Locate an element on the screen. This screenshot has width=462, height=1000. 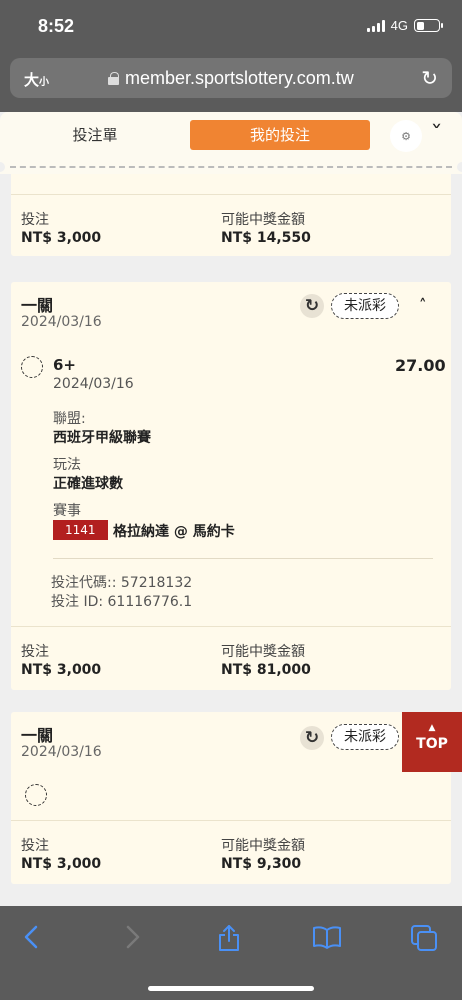
bet-code: 投注代碼:: 57218132 is located at coordinates (122, 583).